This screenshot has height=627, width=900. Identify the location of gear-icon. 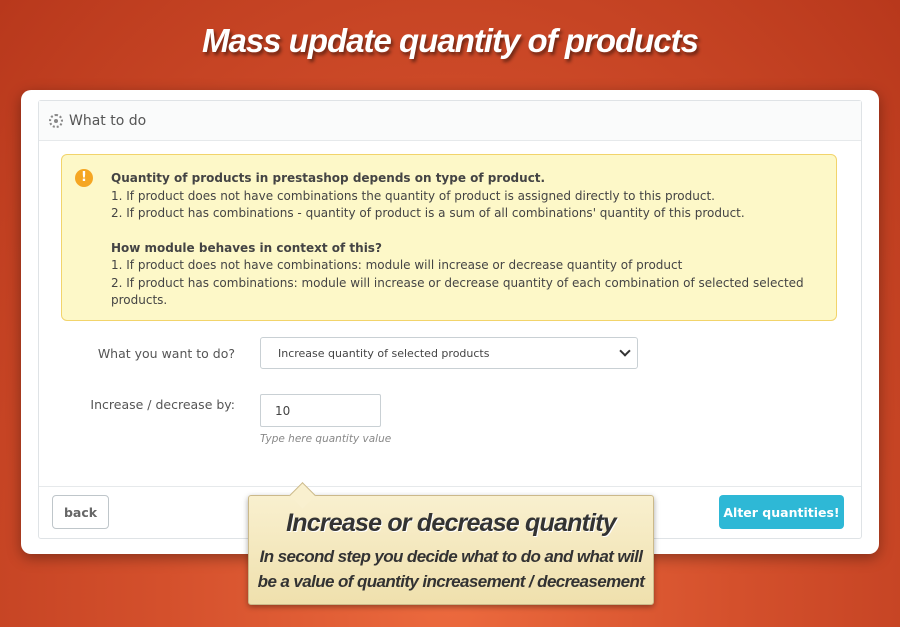
(56, 120).